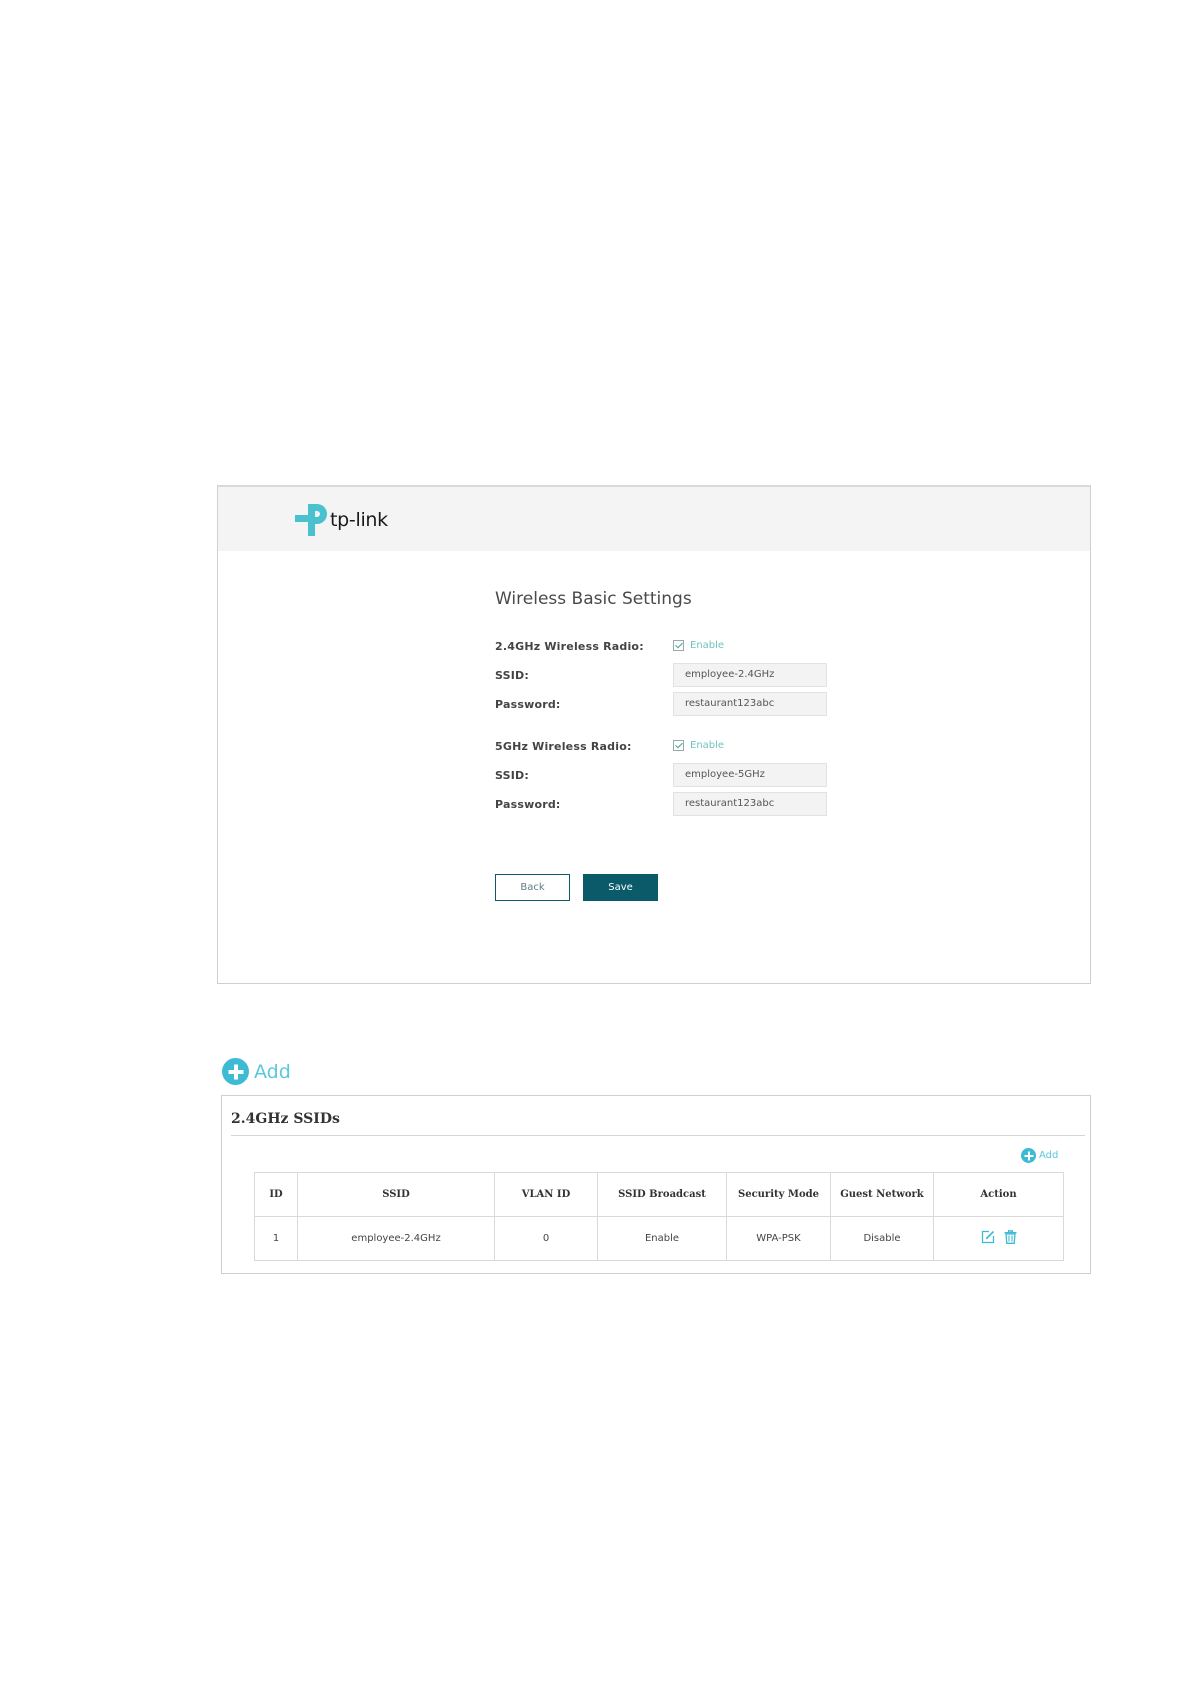 The image size is (1191, 1684). I want to click on cell-ssid: employee-2.4GHz, so click(396, 1238).